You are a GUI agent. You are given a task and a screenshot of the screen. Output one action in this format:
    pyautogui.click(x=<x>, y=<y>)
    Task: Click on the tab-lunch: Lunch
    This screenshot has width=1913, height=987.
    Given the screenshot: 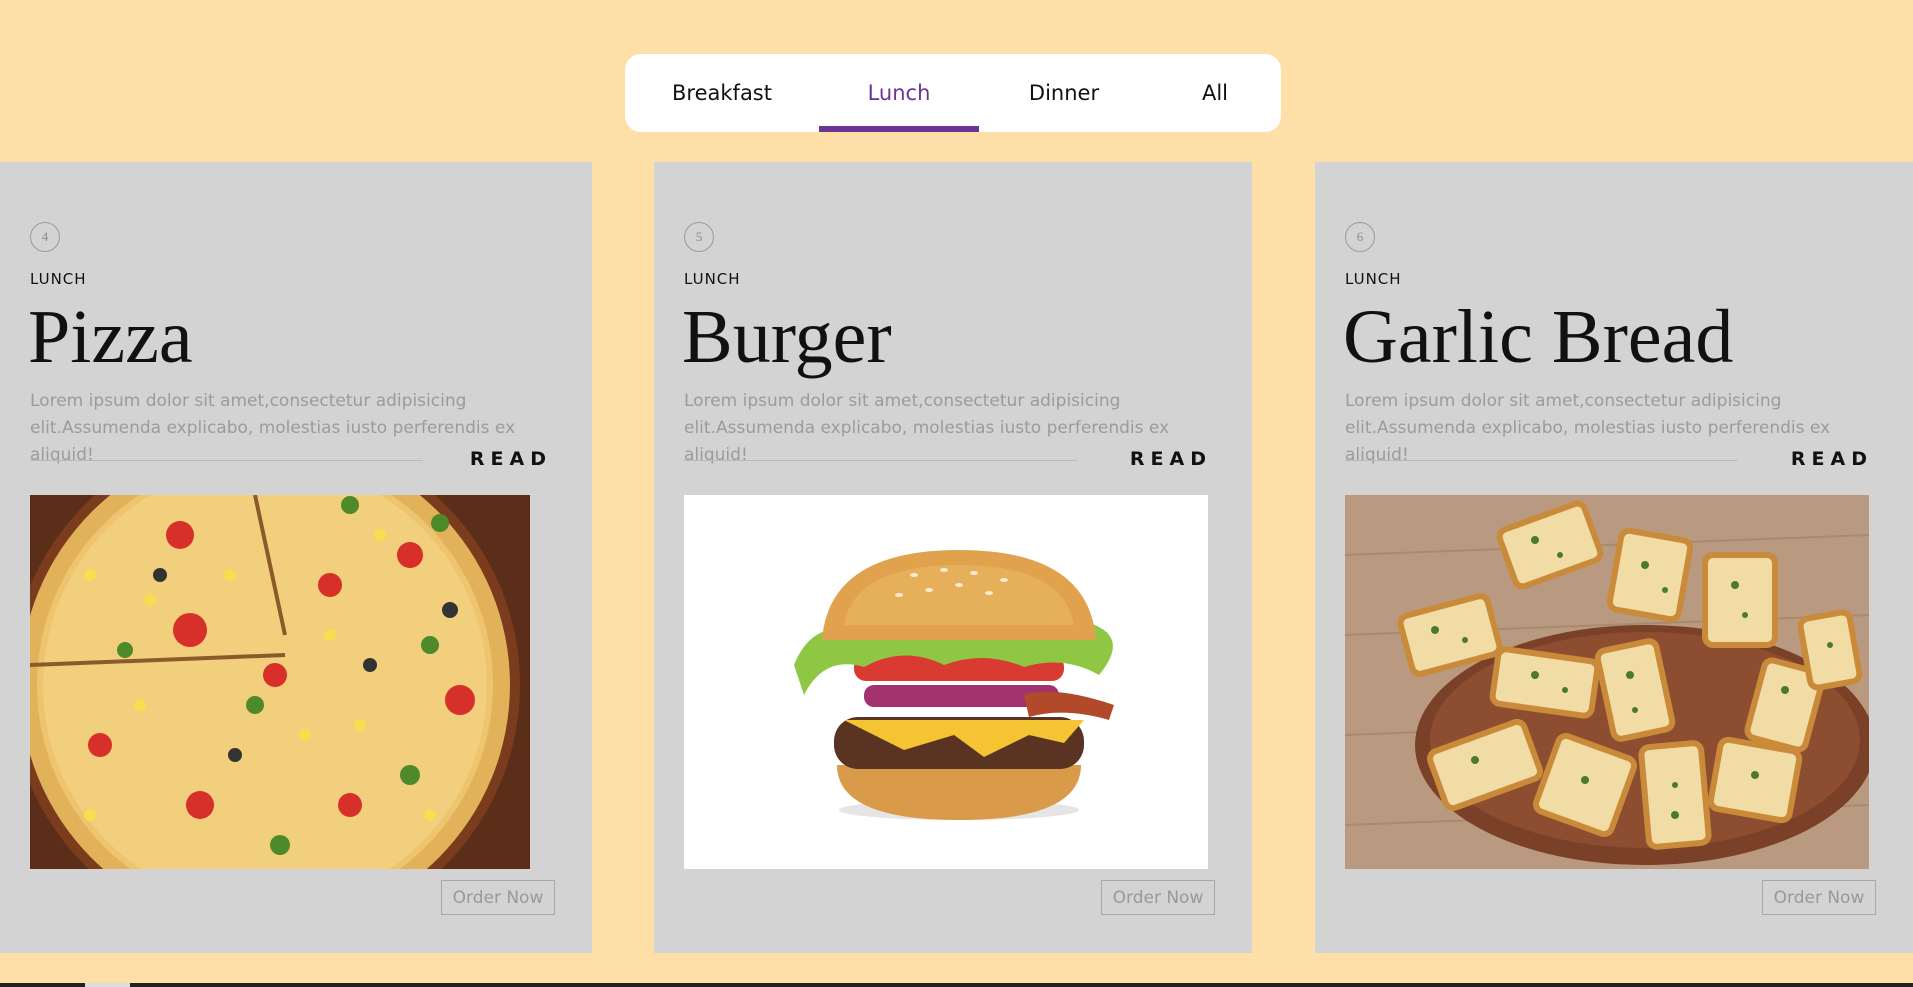 What is the action you would take?
    pyautogui.click(x=899, y=93)
    